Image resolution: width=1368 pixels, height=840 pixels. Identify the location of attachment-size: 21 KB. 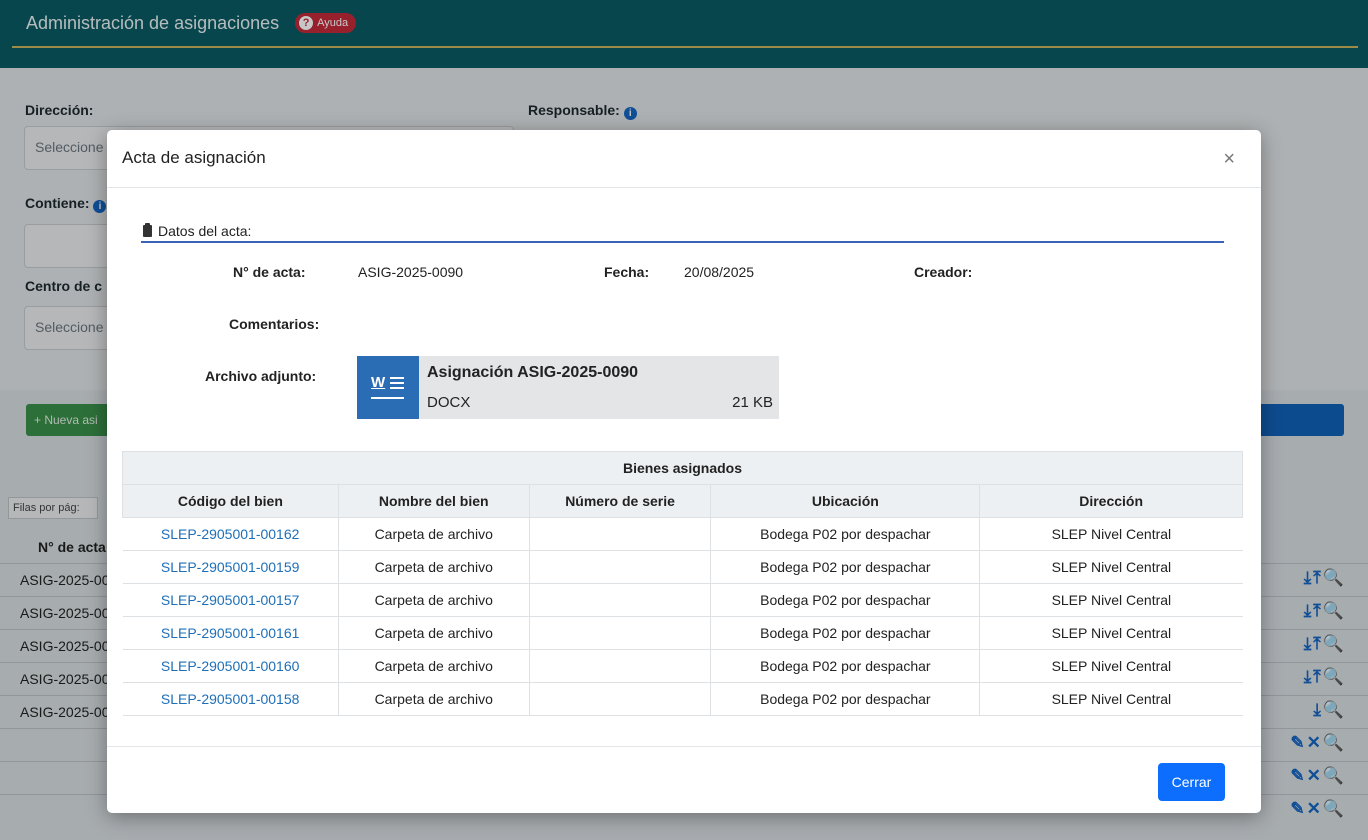
(752, 402).